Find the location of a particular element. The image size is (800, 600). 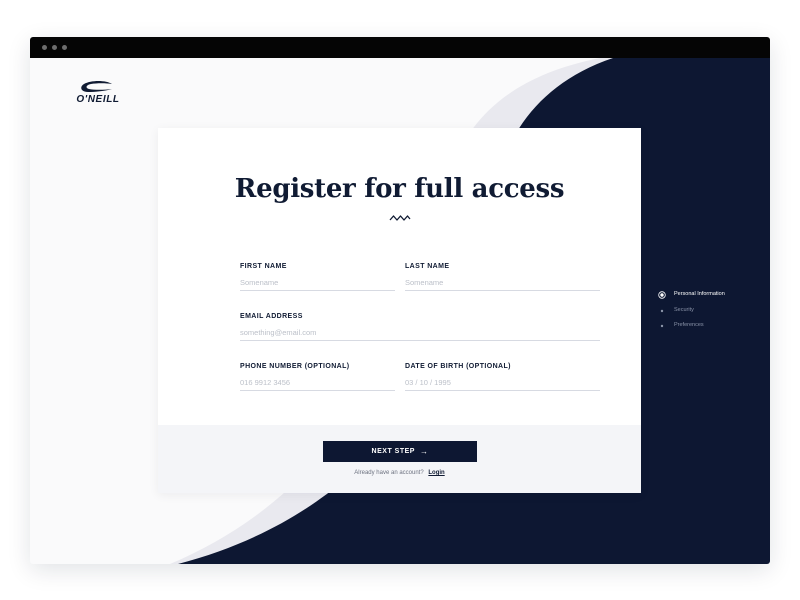

phone-label: PHONE NUMBER (OPTIONAL) is located at coordinates (295, 366).